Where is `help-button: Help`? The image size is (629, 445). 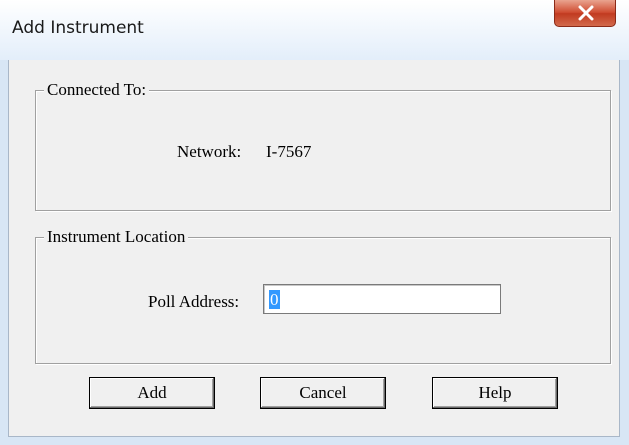 help-button: Help is located at coordinates (495, 393).